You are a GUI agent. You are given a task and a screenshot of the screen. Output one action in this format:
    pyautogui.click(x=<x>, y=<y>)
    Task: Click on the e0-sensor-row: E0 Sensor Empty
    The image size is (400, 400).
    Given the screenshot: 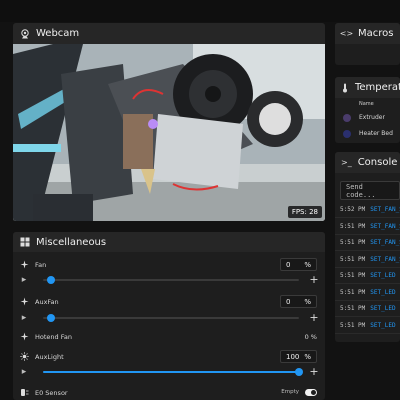 What is the action you would take?
    pyautogui.click(x=169, y=393)
    